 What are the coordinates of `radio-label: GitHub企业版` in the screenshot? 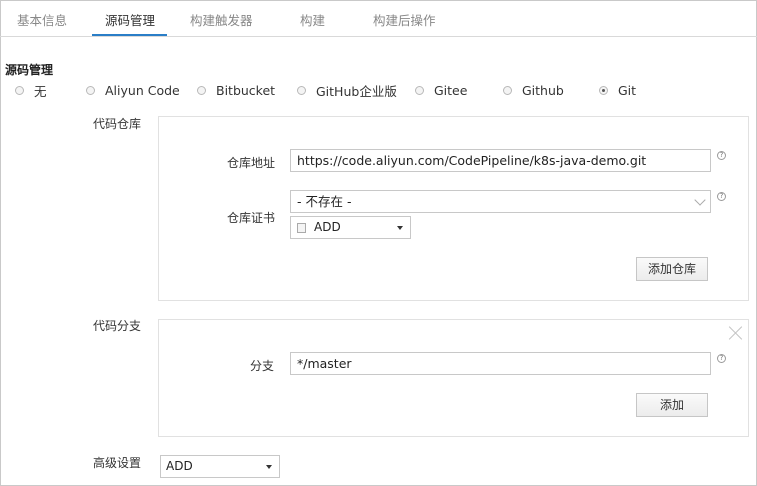 It's located at (356, 91).